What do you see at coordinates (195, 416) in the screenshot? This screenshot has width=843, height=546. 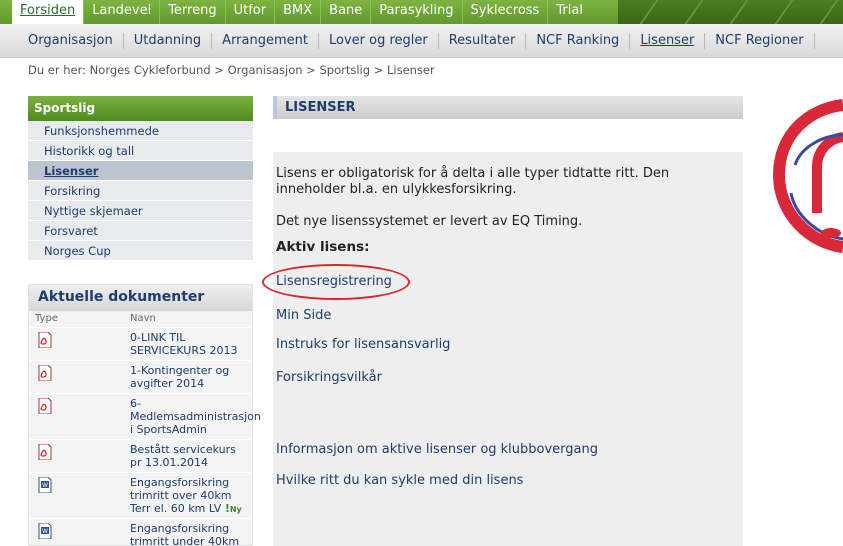 I see `document-link: 6-Medlemsadministrasjon i SportsAdmin` at bounding box center [195, 416].